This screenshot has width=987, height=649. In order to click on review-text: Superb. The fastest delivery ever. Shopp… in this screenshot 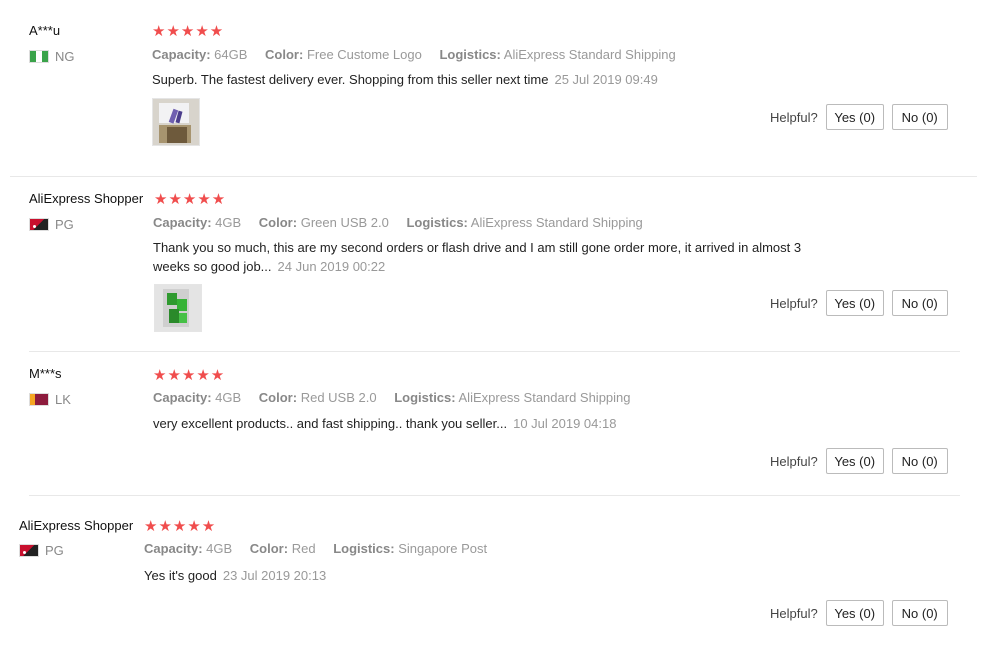, I will do `click(350, 79)`.